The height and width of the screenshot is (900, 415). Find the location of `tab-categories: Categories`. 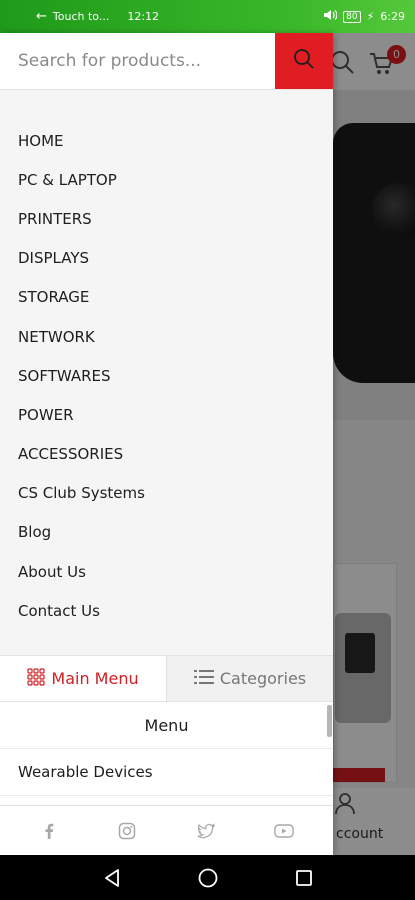

tab-categories: Categories is located at coordinates (250, 678).